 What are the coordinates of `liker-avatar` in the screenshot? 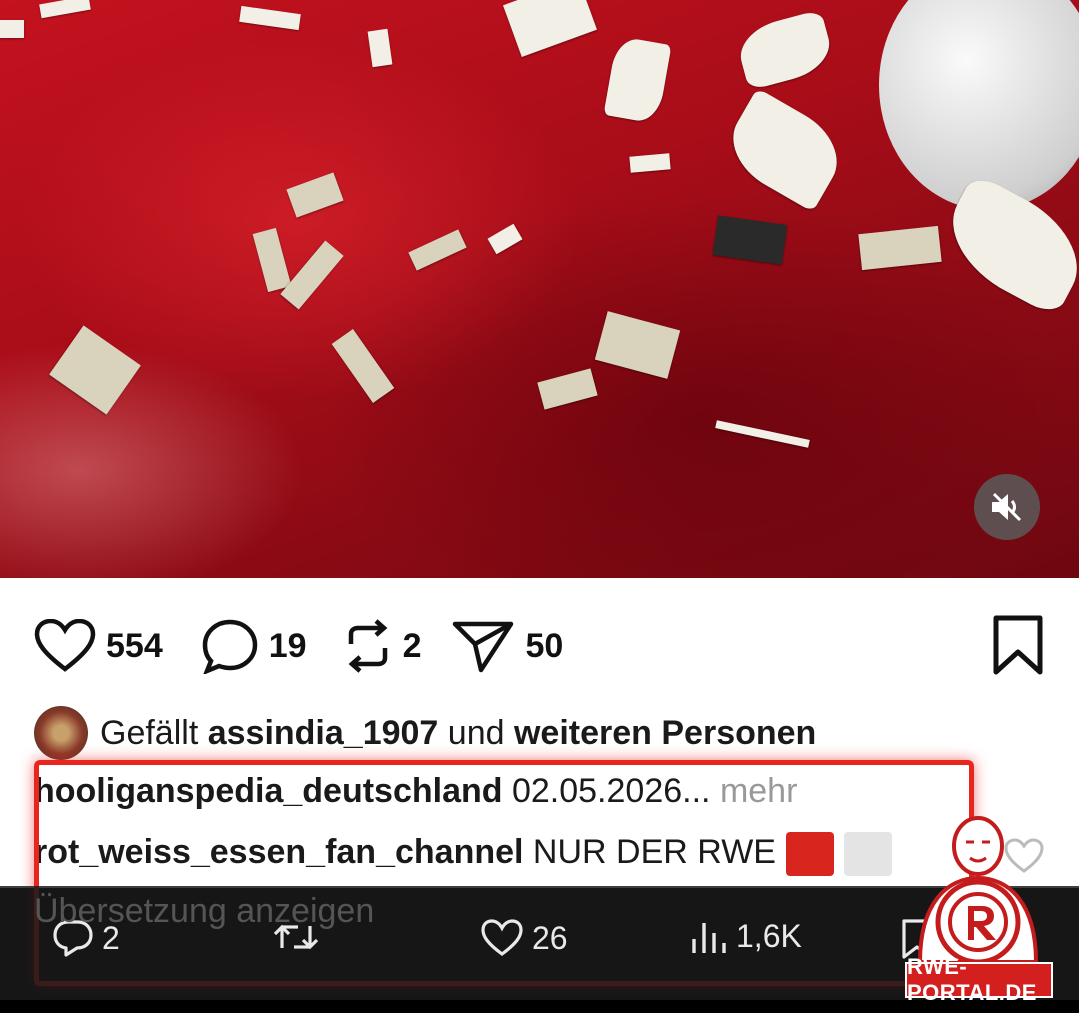 It's located at (61, 733).